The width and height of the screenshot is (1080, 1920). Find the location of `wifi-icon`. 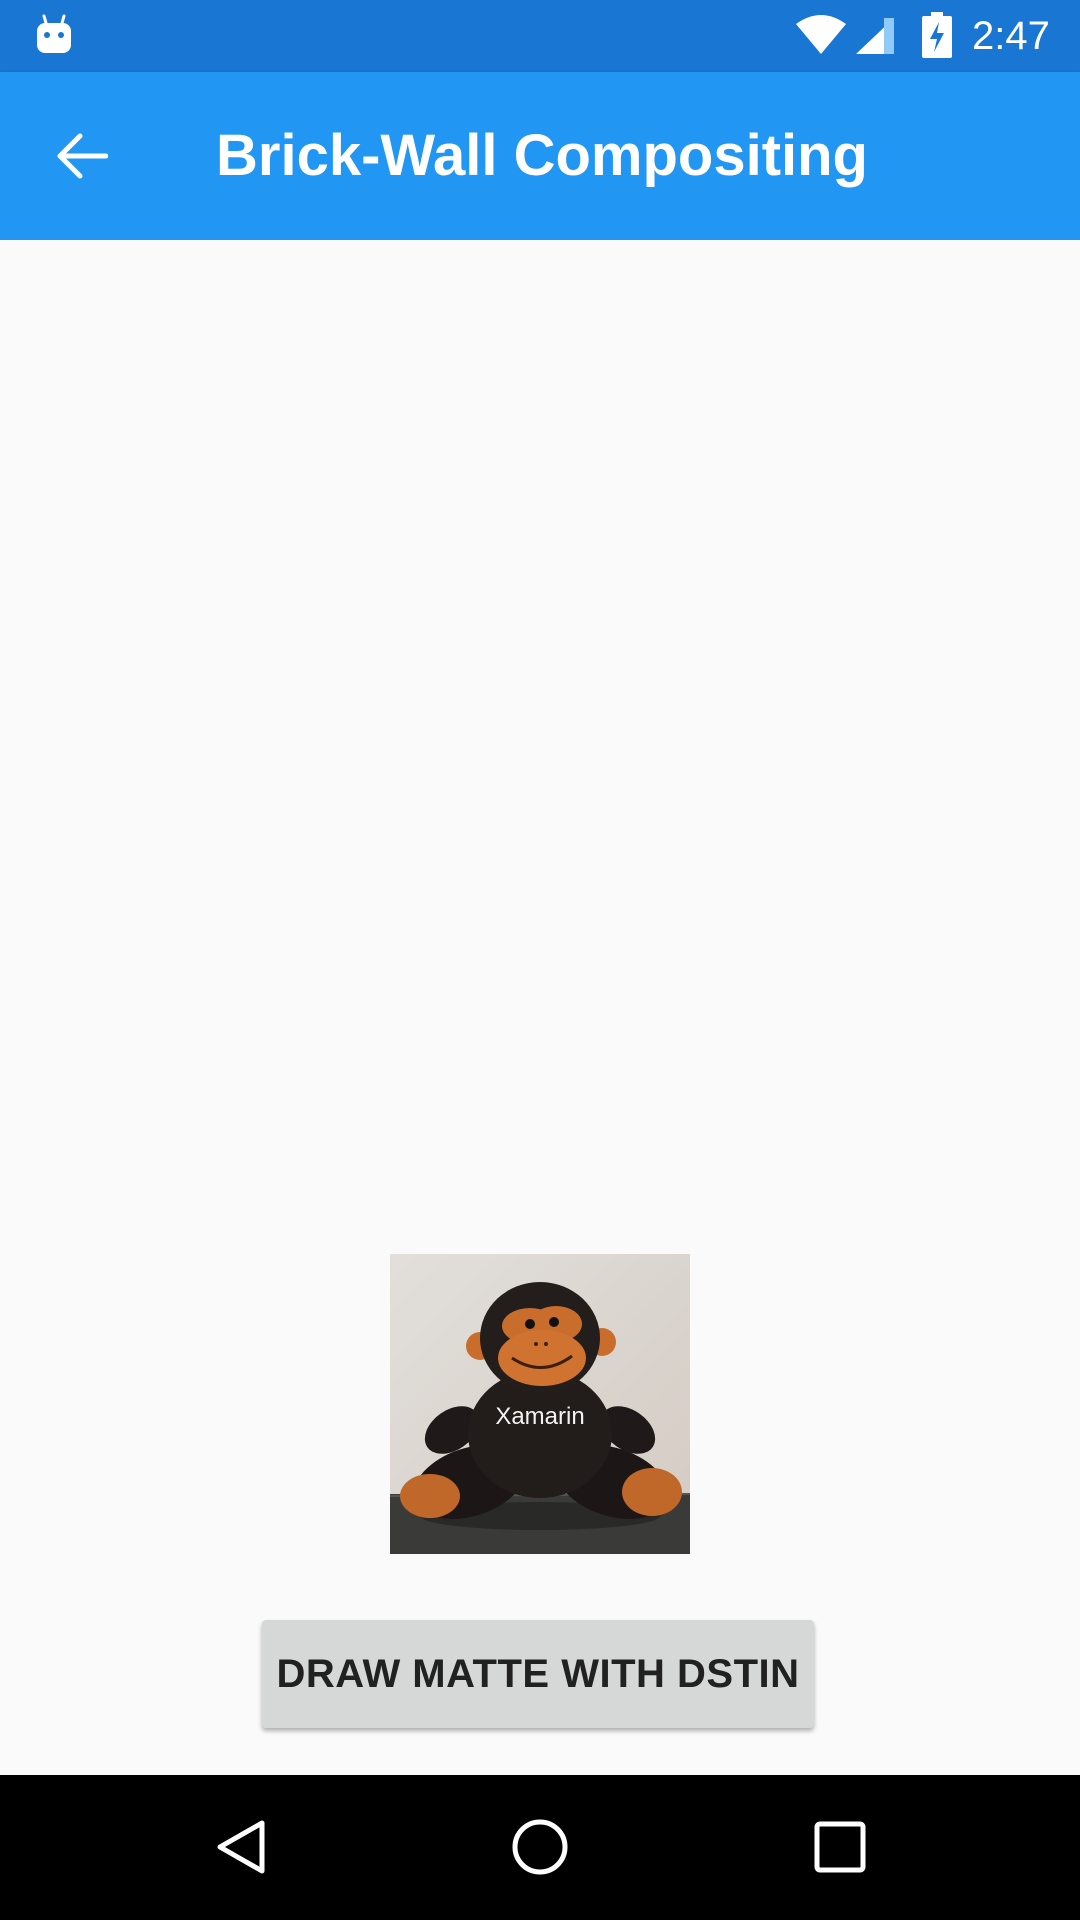

wifi-icon is located at coordinates (821, 34).